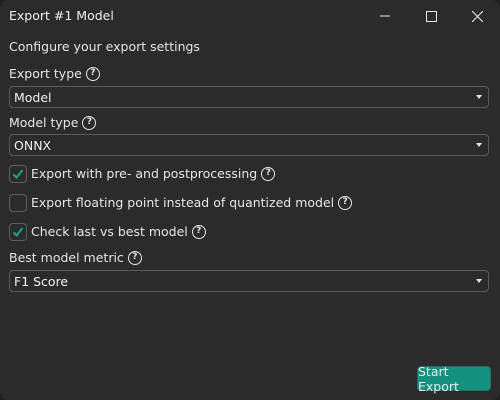  I want to click on export-type-select: Model, so click(249, 97).